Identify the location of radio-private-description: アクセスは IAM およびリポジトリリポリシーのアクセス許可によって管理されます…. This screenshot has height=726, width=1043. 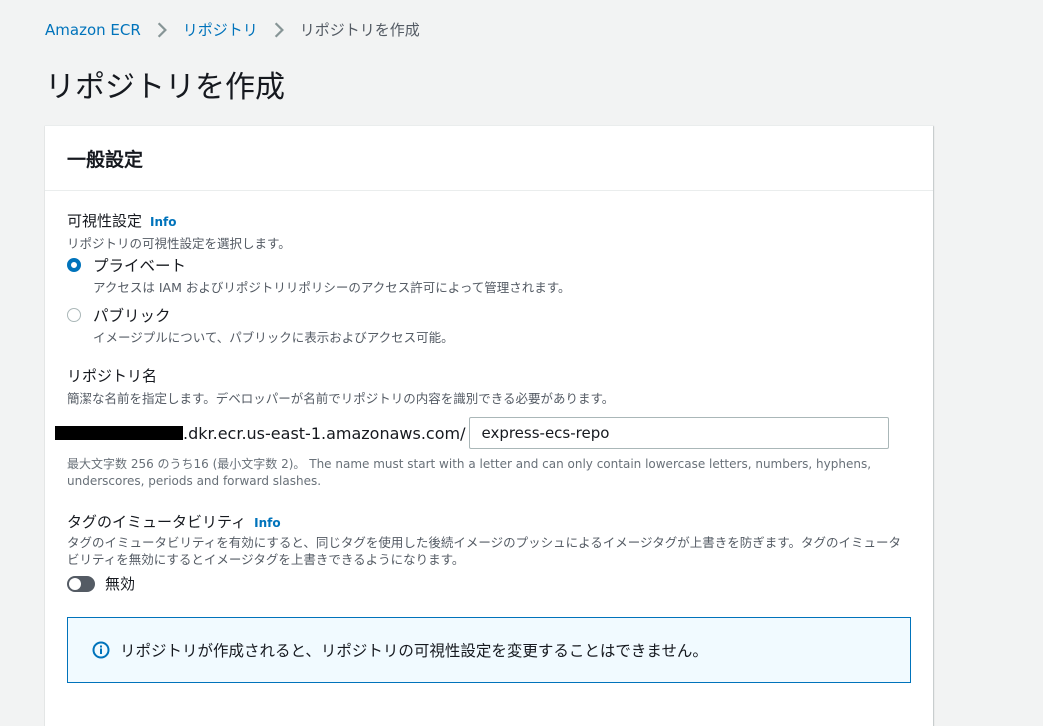
(332, 287).